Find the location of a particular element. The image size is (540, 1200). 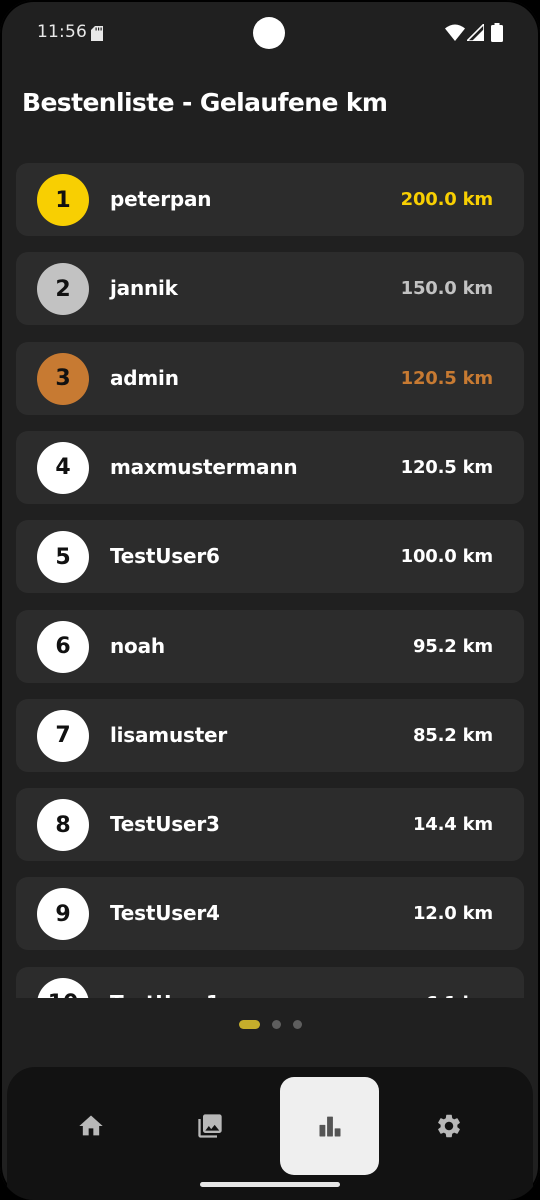

distance-value: 200.0 km is located at coordinates (447, 199).